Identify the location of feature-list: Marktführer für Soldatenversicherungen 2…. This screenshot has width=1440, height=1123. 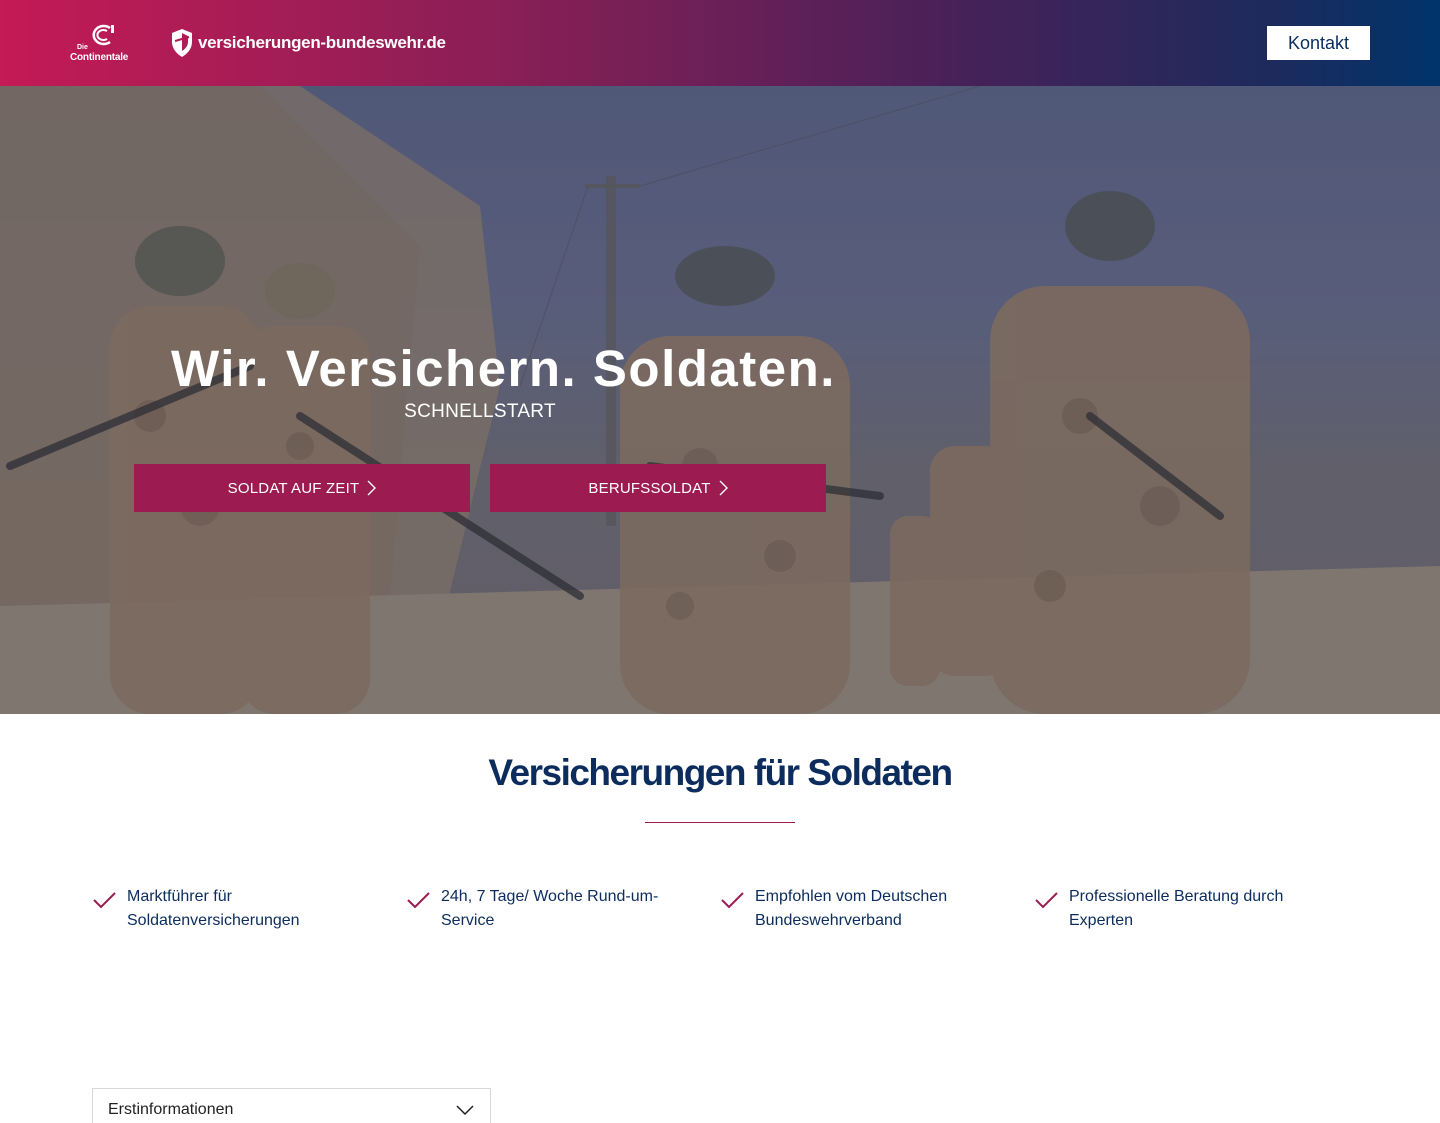
(720, 909).